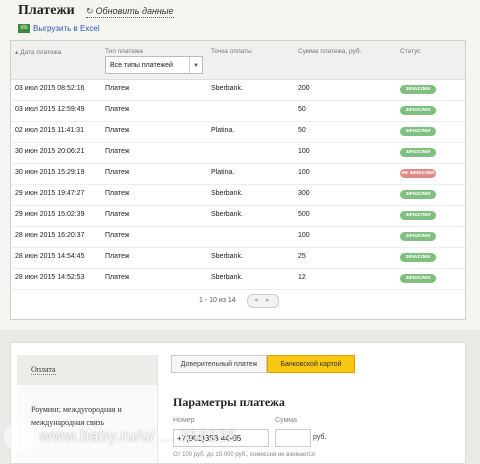 Image resolution: width=480 pixels, height=464 pixels. What do you see at coordinates (229, 402) in the screenshot?
I see `payment-params-title: Параметры платежа` at bounding box center [229, 402].